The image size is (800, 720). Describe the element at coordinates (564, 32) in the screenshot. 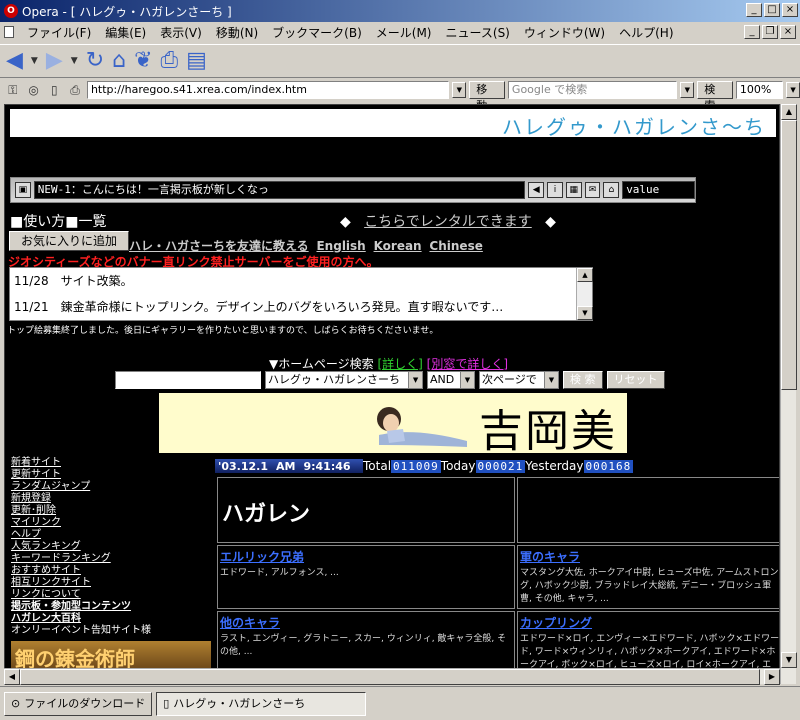

I see `menu-window: ウィンドウ(W)` at that location.